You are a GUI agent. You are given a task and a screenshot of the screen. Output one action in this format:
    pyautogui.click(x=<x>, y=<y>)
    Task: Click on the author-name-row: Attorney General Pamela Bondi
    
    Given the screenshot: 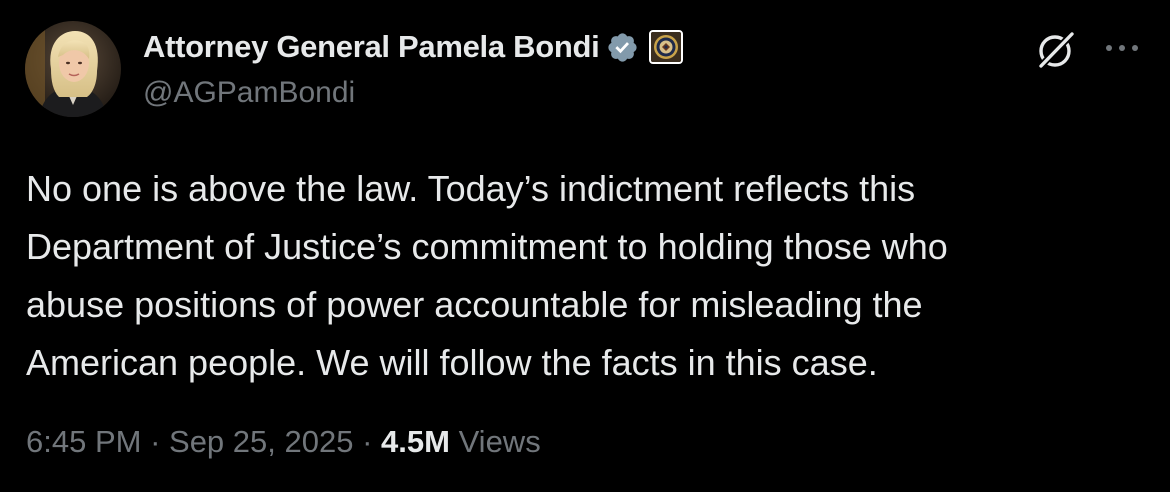 What is the action you would take?
    pyautogui.click(x=413, y=47)
    